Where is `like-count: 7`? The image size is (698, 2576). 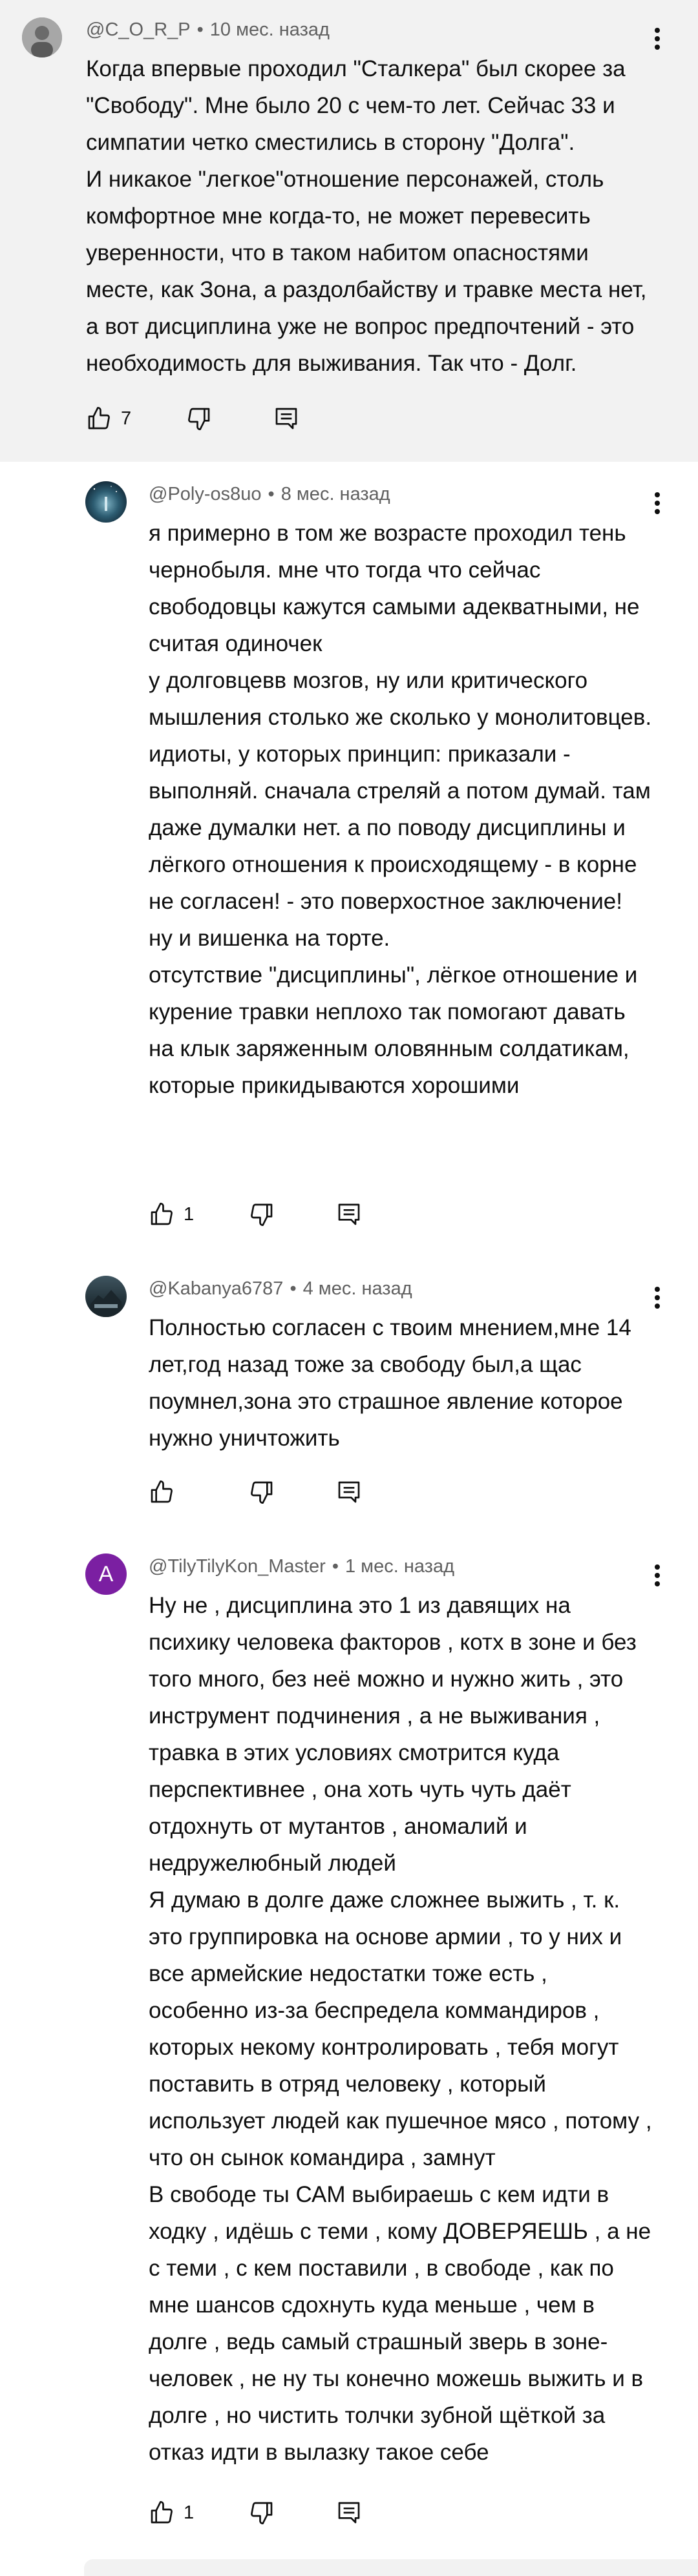 like-count: 7 is located at coordinates (126, 418).